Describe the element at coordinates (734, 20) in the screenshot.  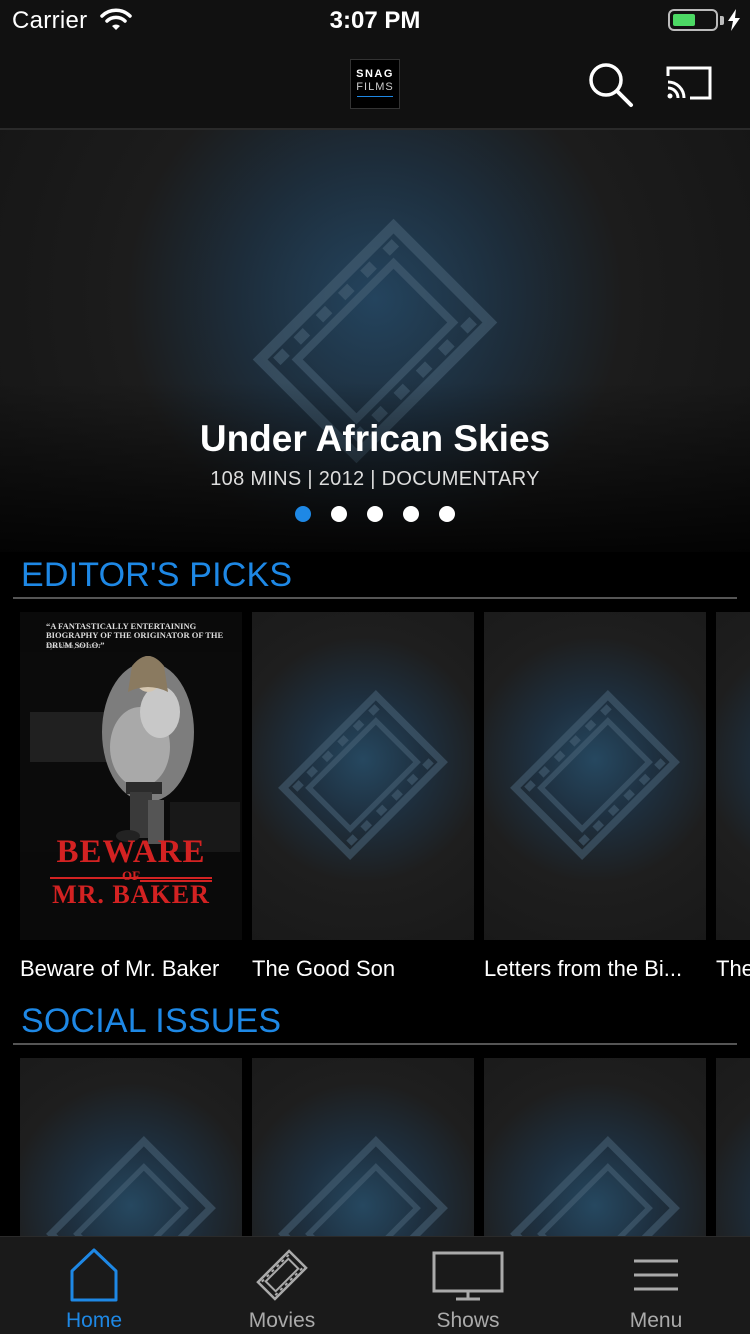
I see `charging-bolt-icon` at that location.